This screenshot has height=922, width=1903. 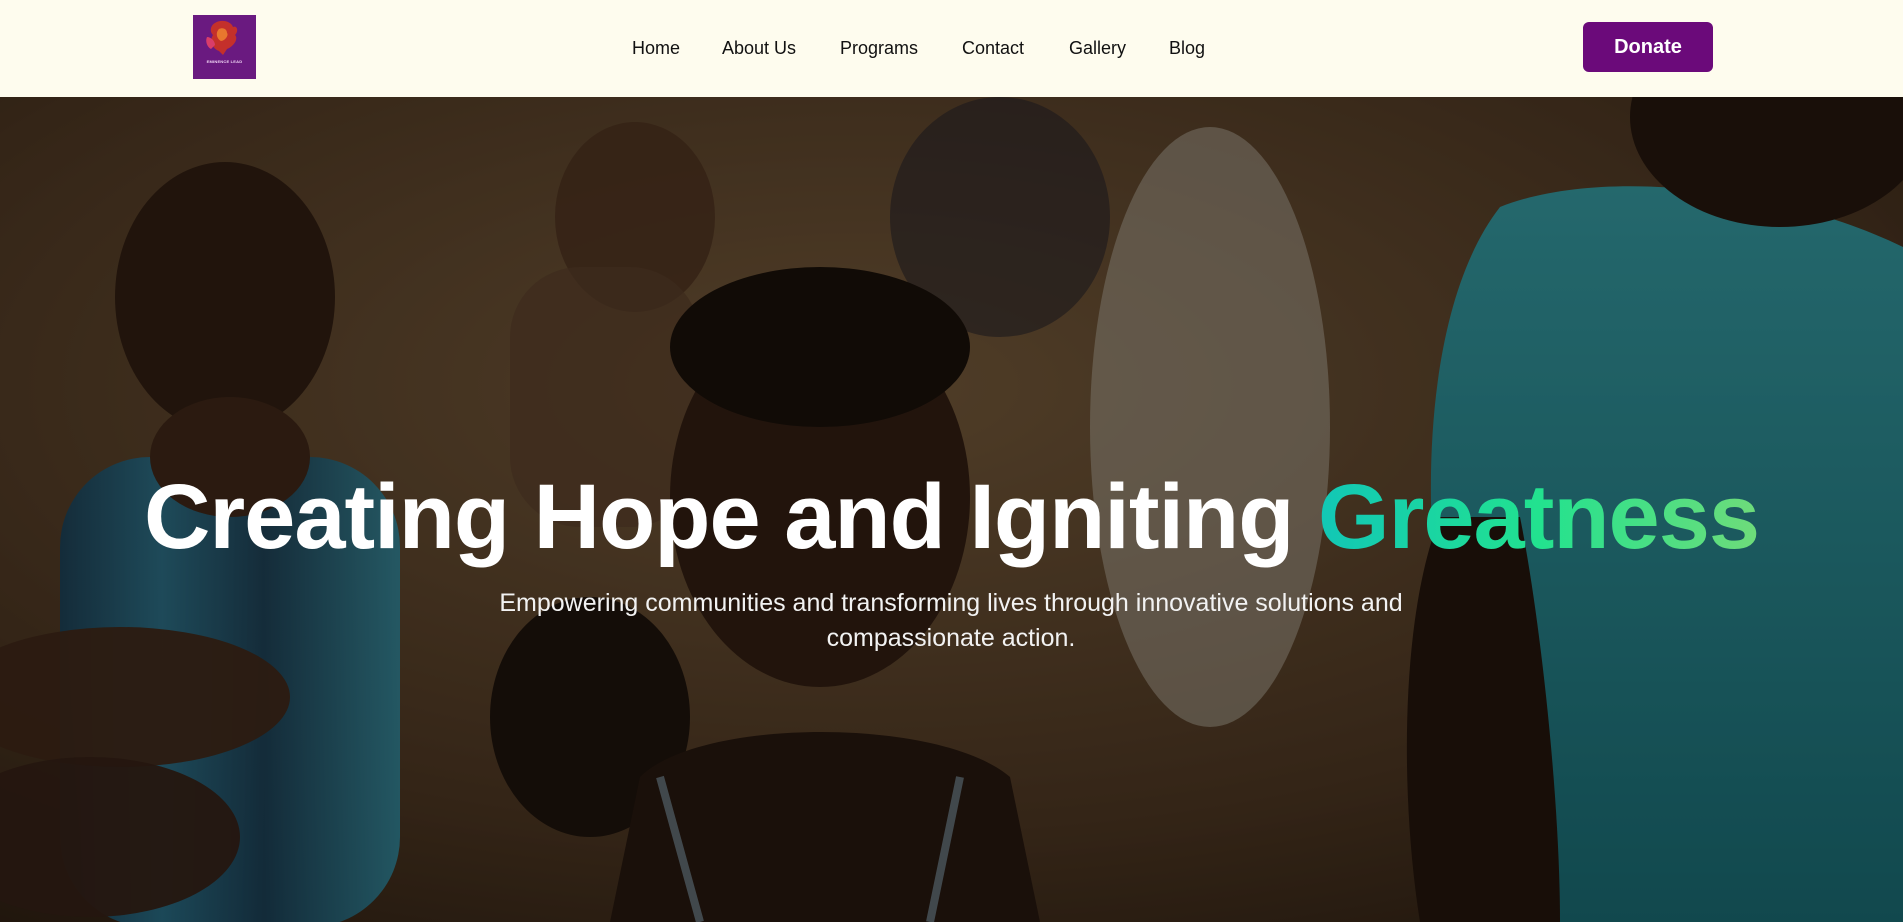 What do you see at coordinates (224, 61) in the screenshot?
I see `logo-text: EMINENCE LEAD` at bounding box center [224, 61].